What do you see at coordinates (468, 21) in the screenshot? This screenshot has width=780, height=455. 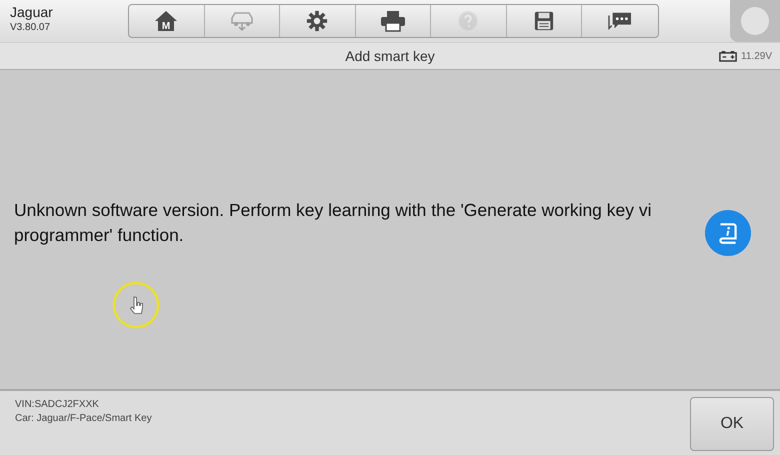 I see `help-icon` at bounding box center [468, 21].